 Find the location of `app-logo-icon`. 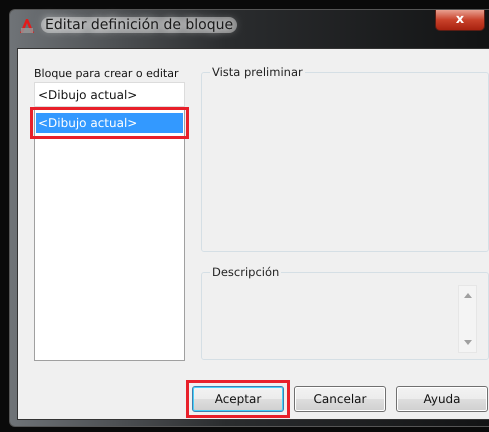

app-logo-icon is located at coordinates (27, 26).